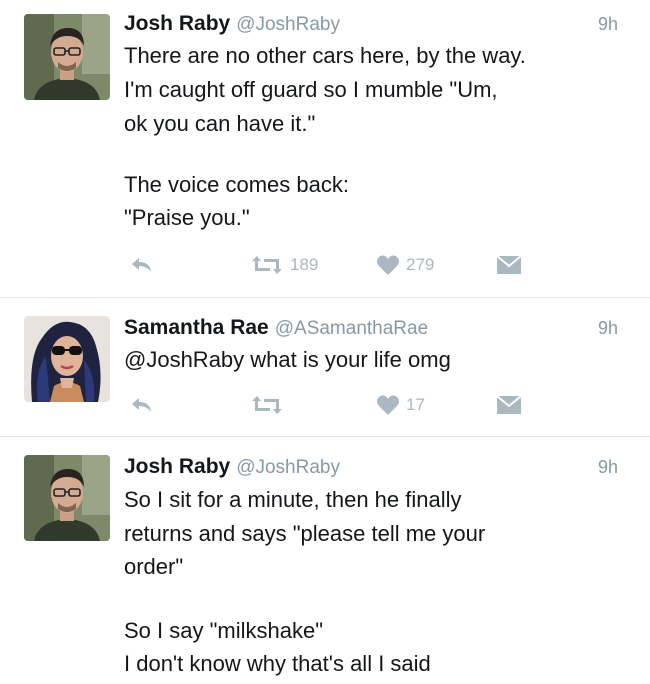 This screenshot has width=650, height=684. What do you see at coordinates (304, 264) in the screenshot?
I see `retweet-count: 189` at bounding box center [304, 264].